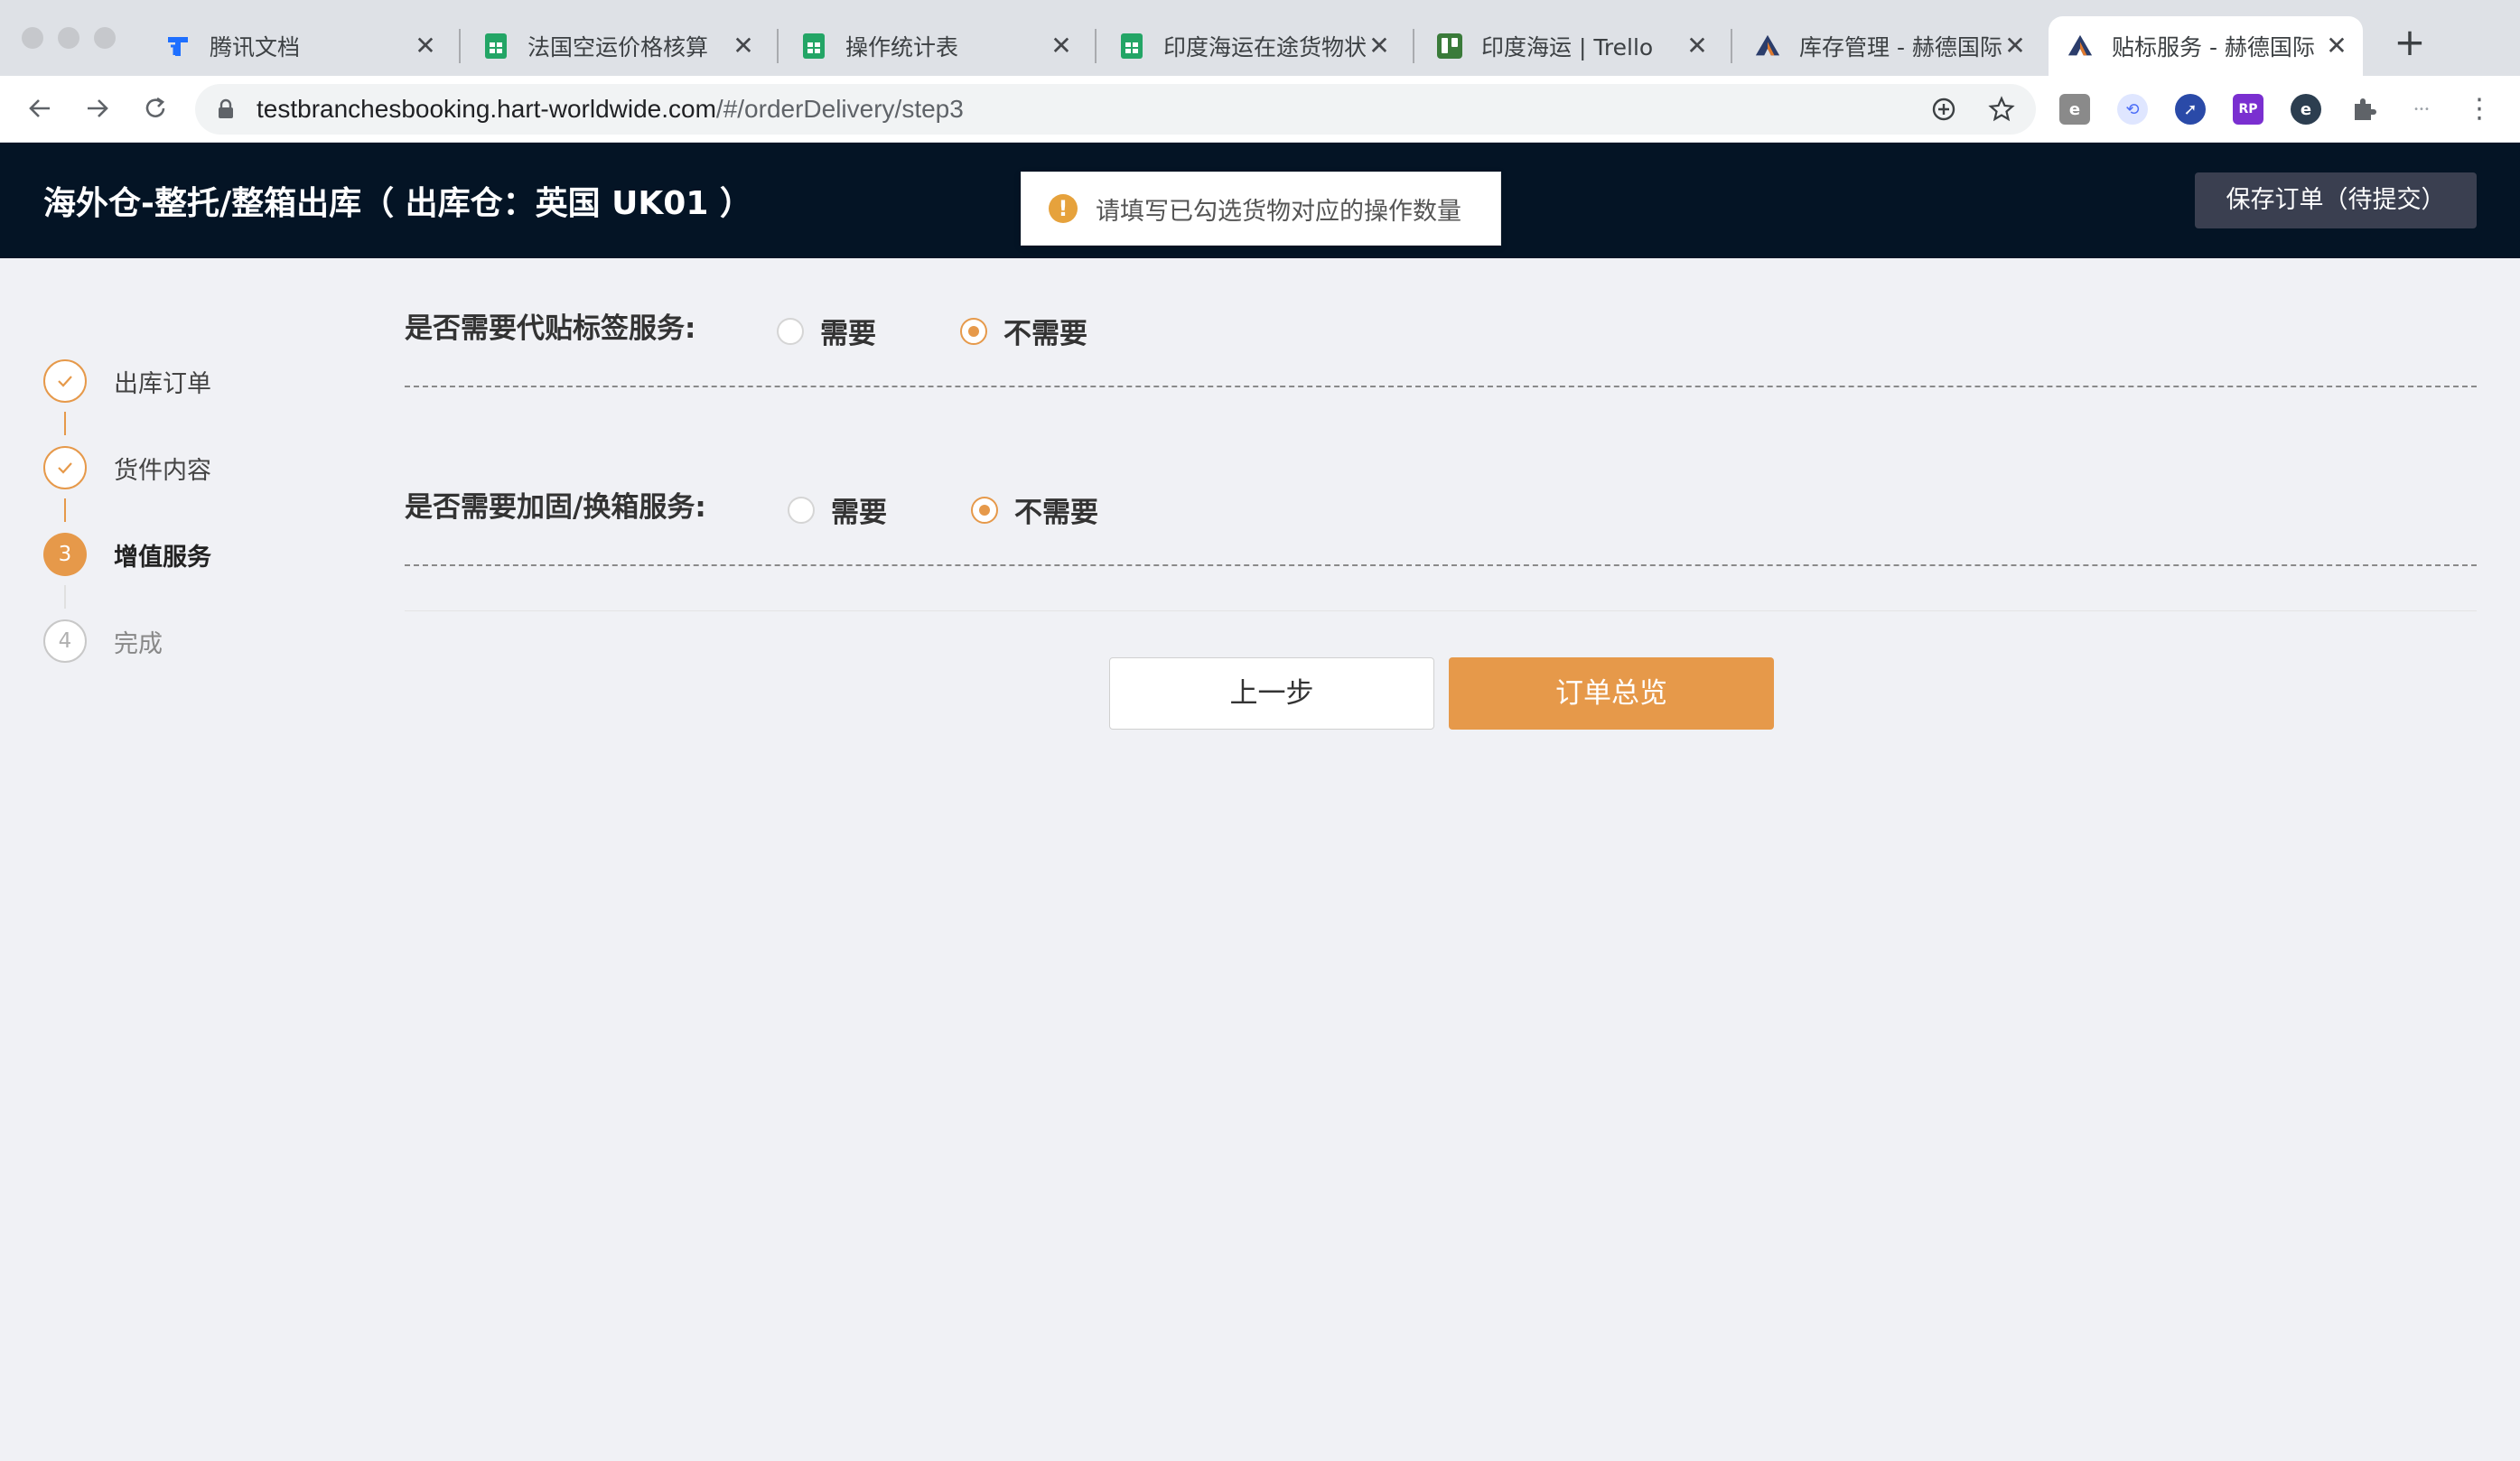  Describe the element at coordinates (1264, 47) in the screenshot. I see `tab-title: 印度海运在途货物状` at that location.